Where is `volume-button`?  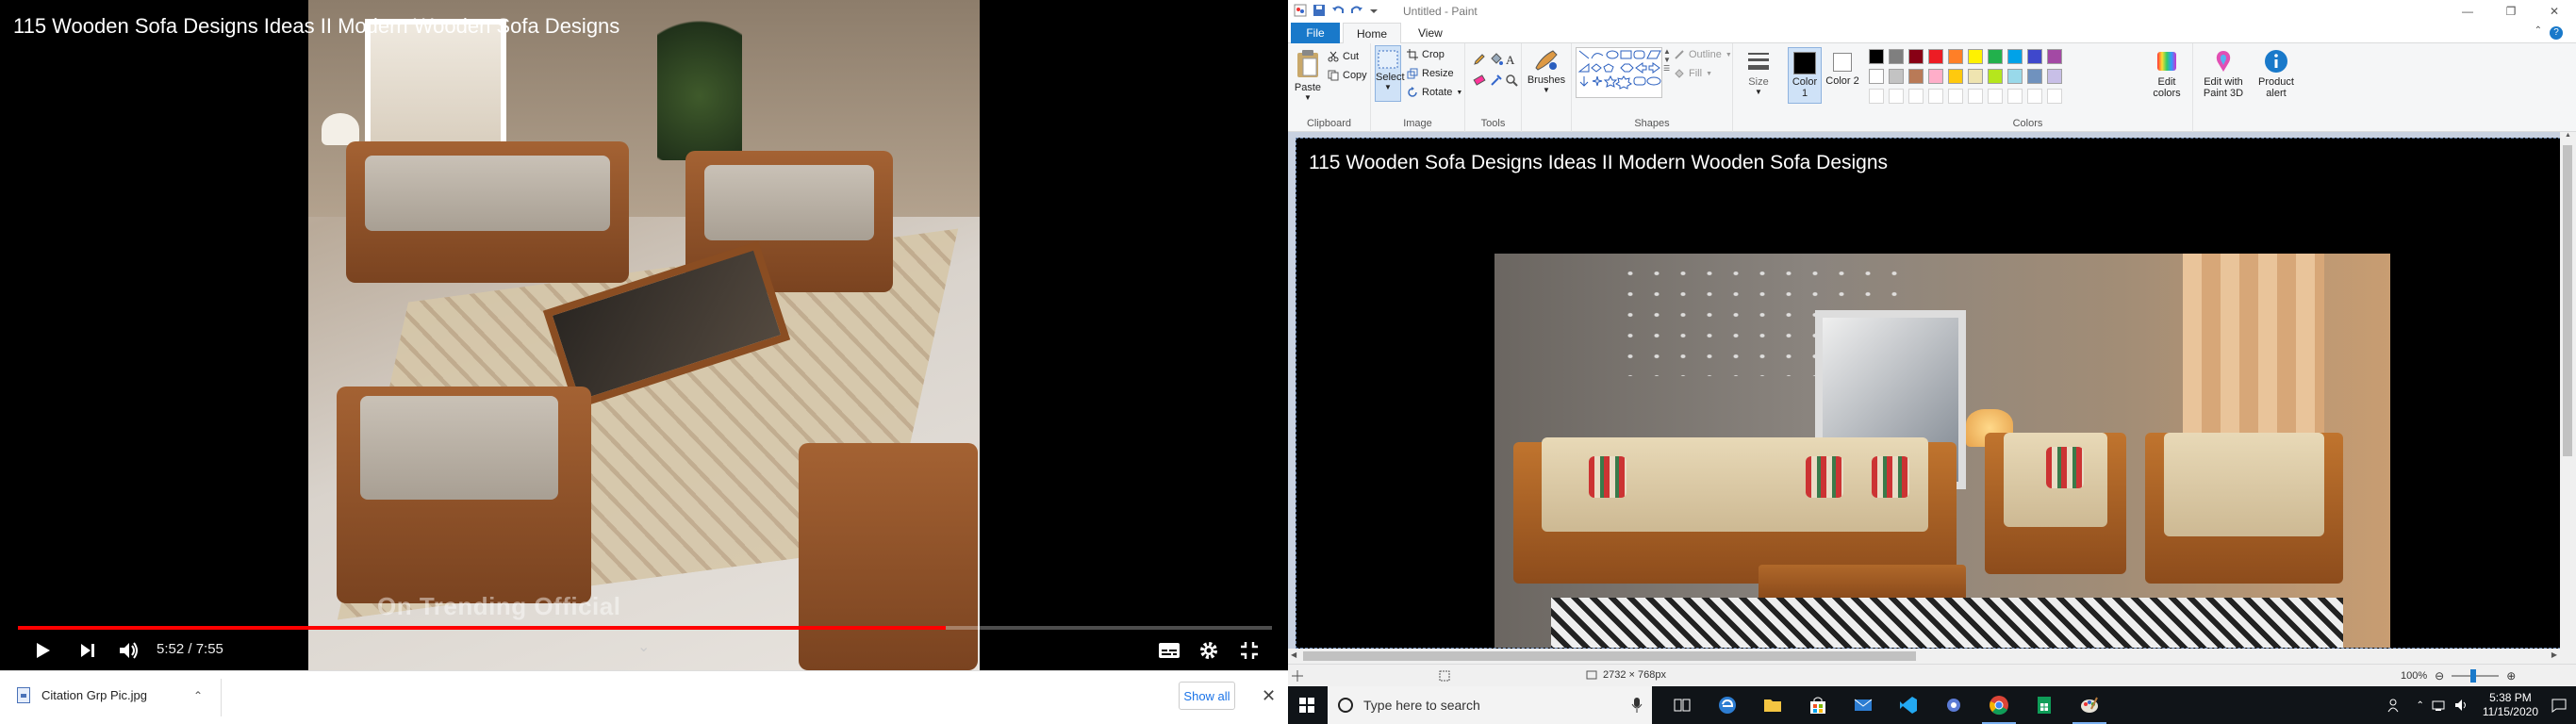
volume-button is located at coordinates (128, 650).